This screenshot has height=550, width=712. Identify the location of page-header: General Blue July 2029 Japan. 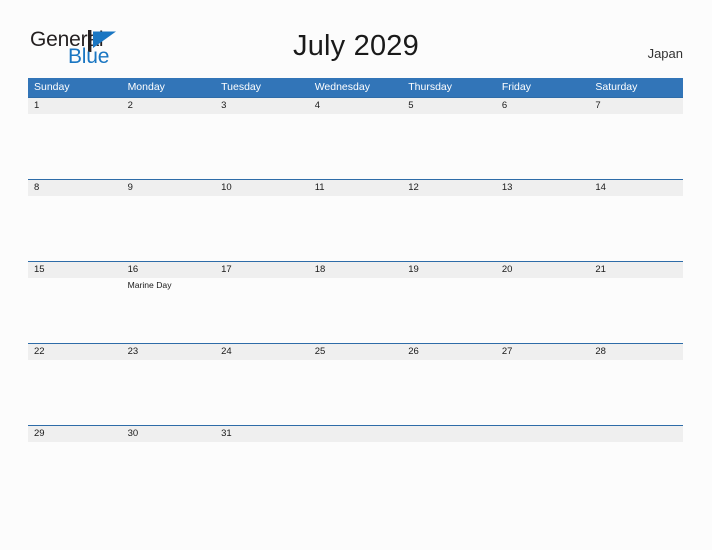
(356, 39).